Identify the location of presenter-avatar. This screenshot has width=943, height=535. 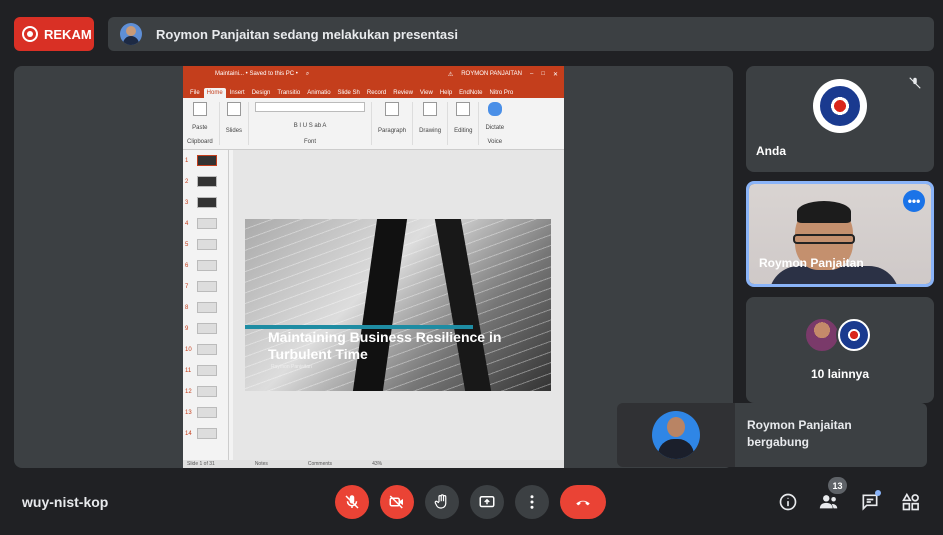
(131, 34).